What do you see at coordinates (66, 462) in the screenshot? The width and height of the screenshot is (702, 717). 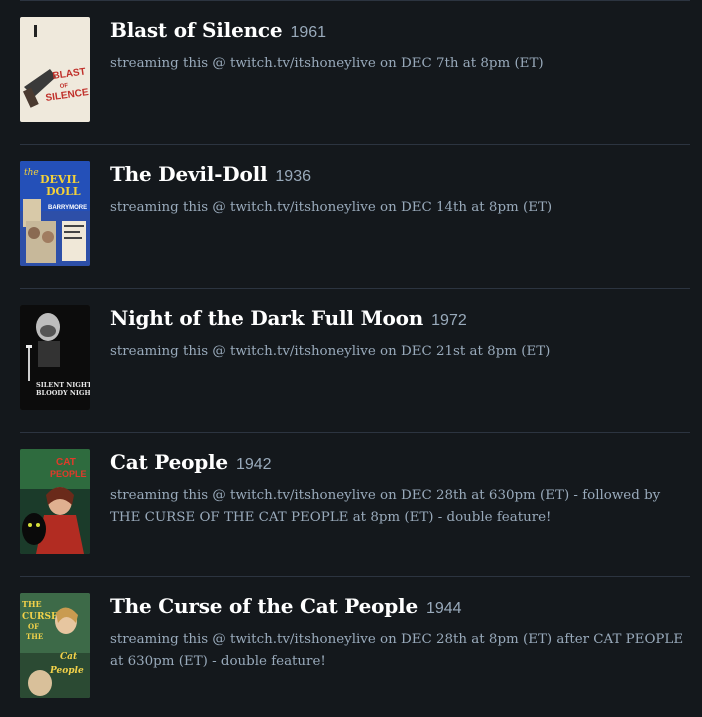 I see `svg-text: CAT` at bounding box center [66, 462].